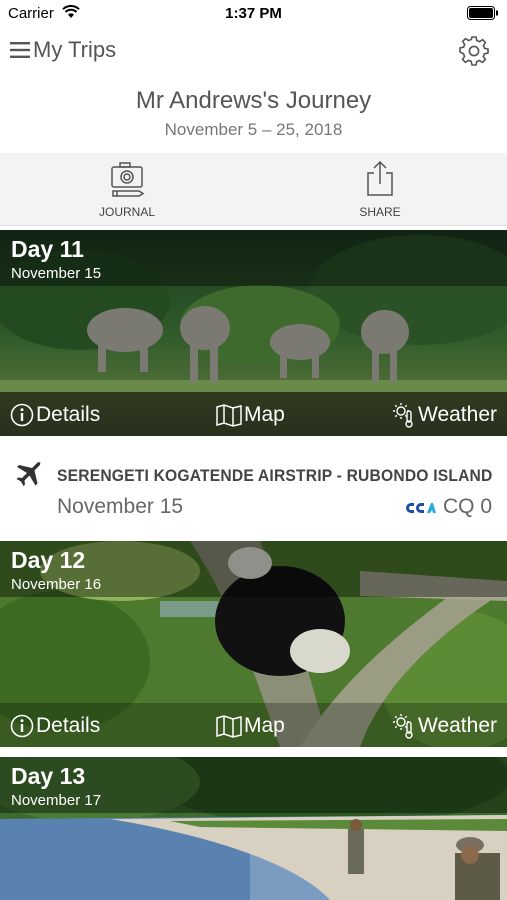  I want to click on airplane-icon, so click(28, 473).